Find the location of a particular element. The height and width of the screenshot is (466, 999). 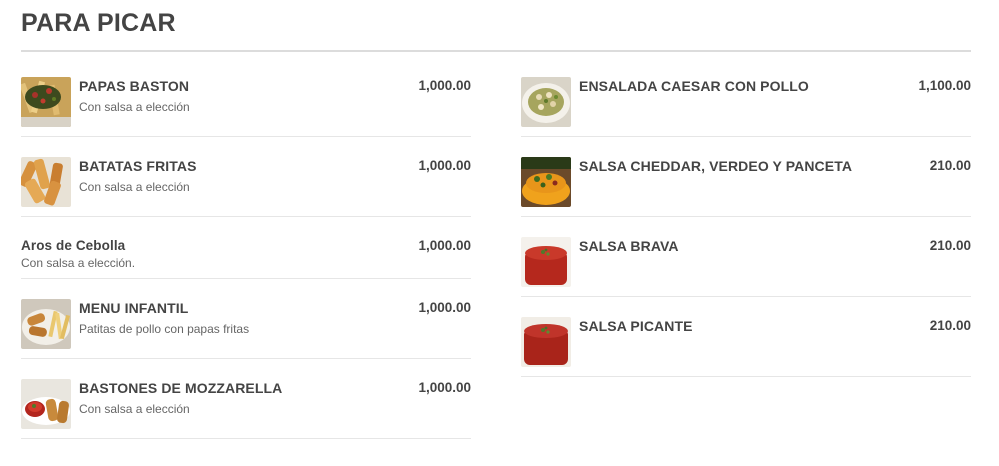

spicy-sauce-photo is located at coordinates (546, 342).